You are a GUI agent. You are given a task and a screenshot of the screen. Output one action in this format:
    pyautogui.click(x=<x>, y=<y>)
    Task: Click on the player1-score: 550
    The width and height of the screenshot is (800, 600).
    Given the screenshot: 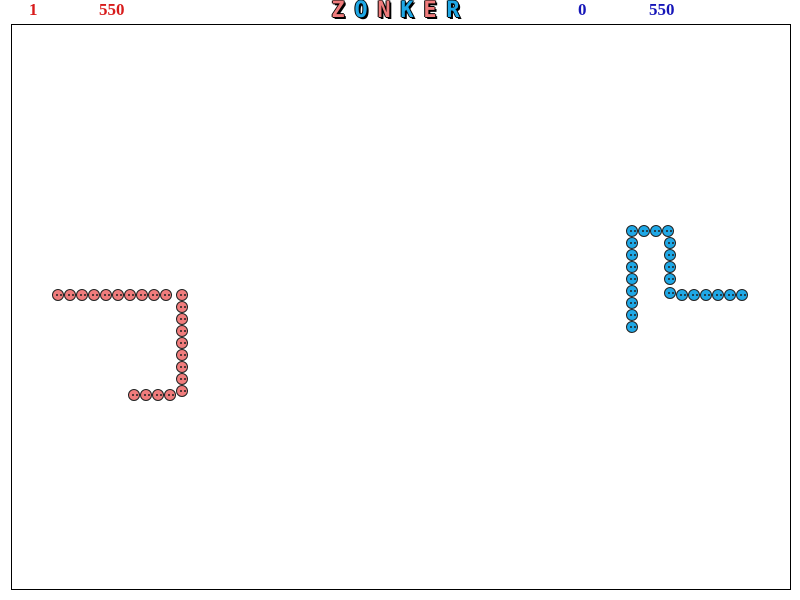 What is the action you would take?
    pyautogui.click(x=112, y=9)
    